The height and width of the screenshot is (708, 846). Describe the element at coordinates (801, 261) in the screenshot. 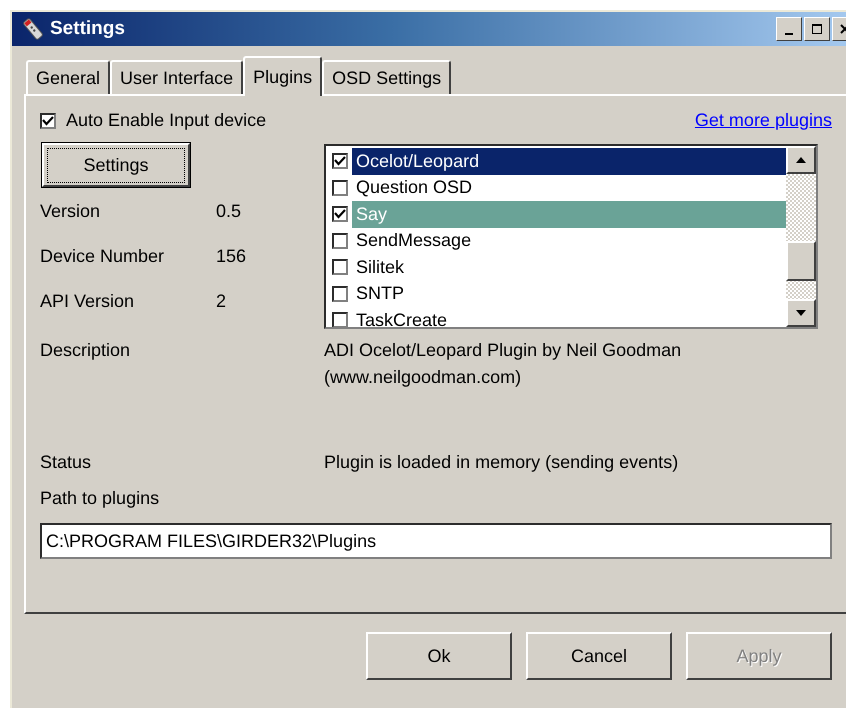

I see `scroll-thumb` at that location.